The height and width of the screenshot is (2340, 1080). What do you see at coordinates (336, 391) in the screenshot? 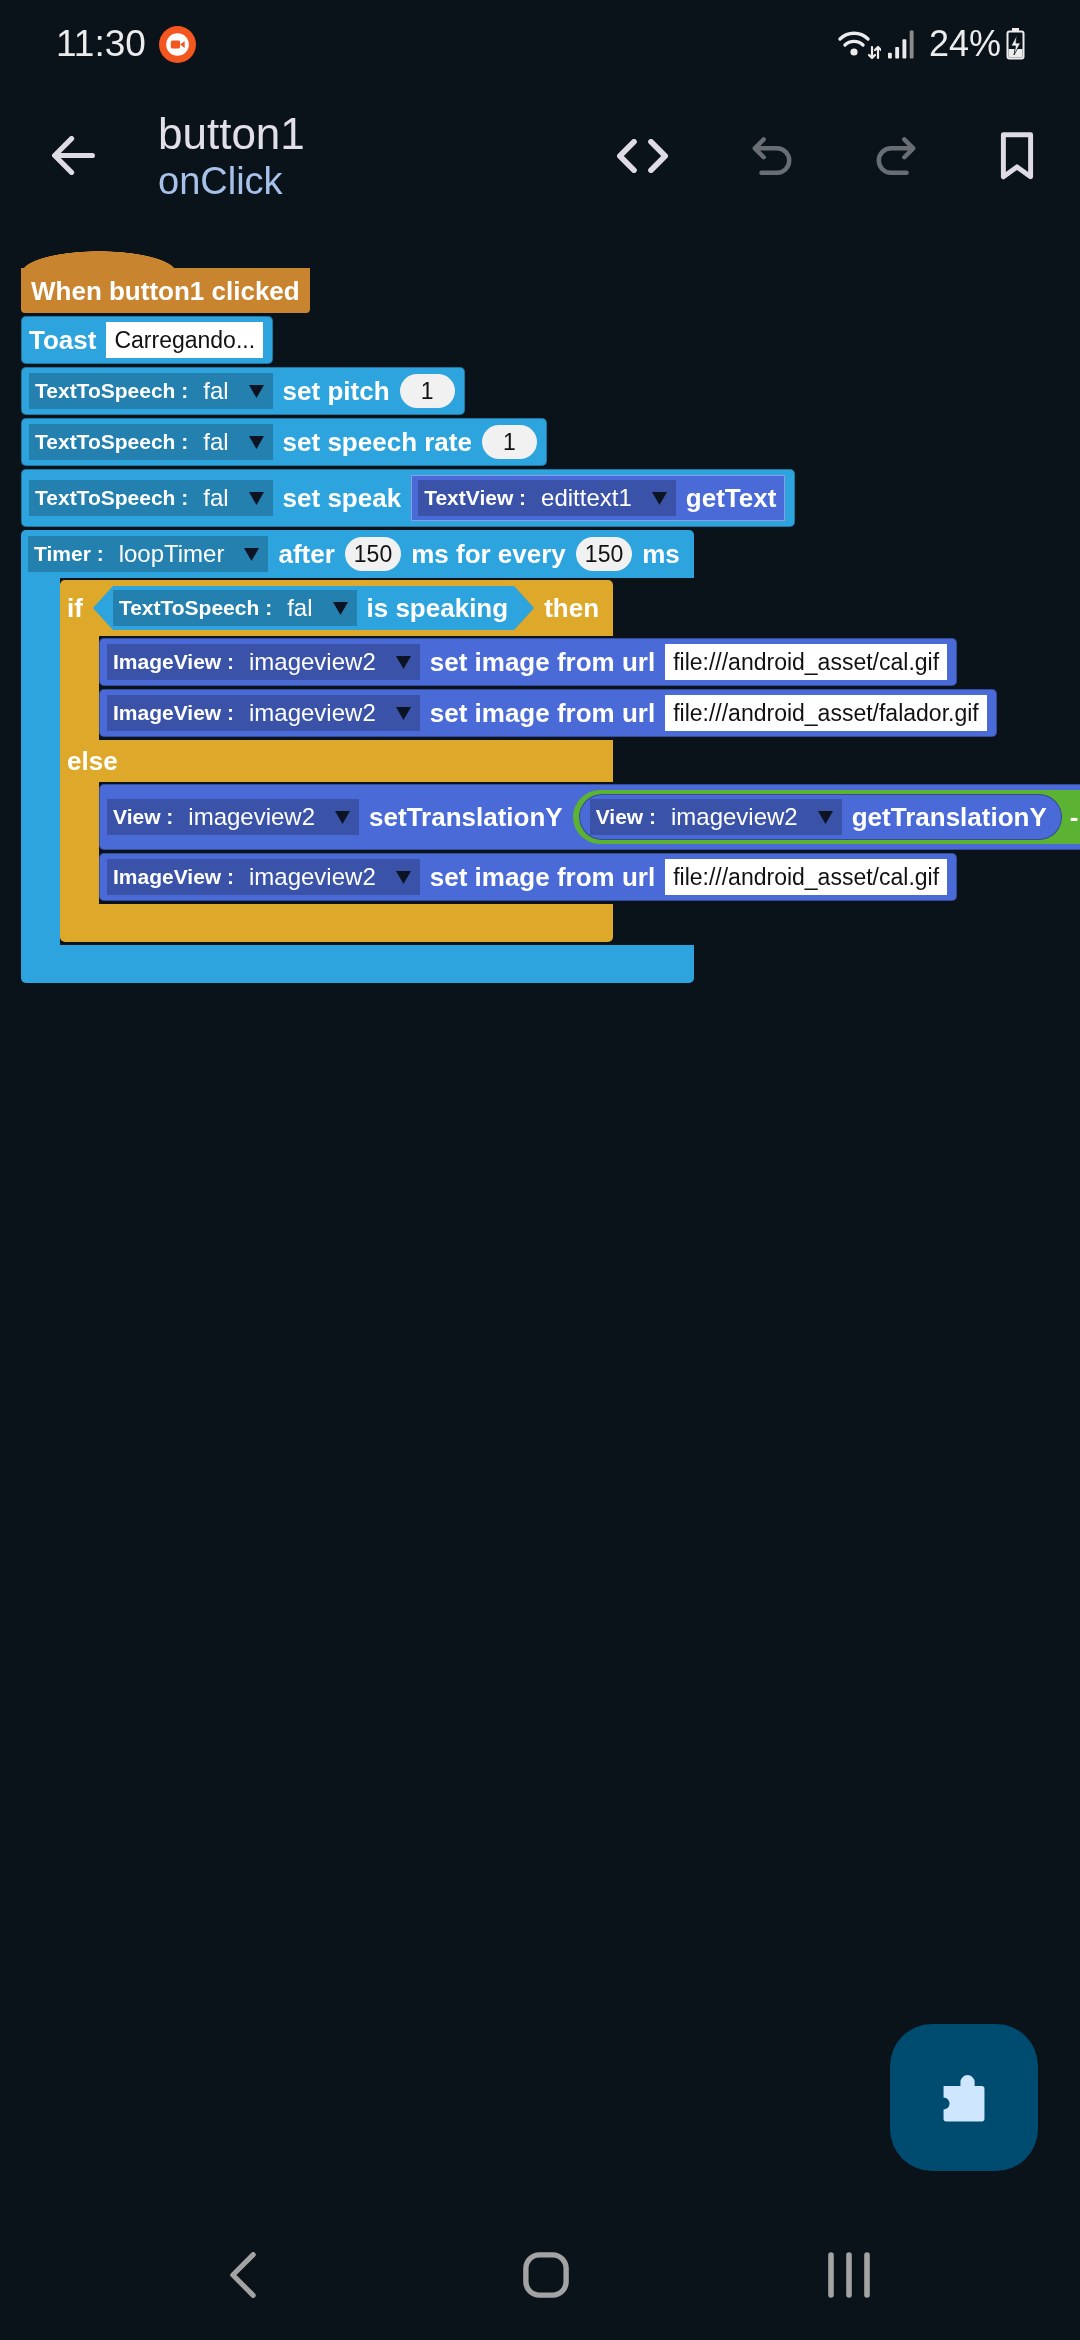
I see `block-label: set pitch` at bounding box center [336, 391].